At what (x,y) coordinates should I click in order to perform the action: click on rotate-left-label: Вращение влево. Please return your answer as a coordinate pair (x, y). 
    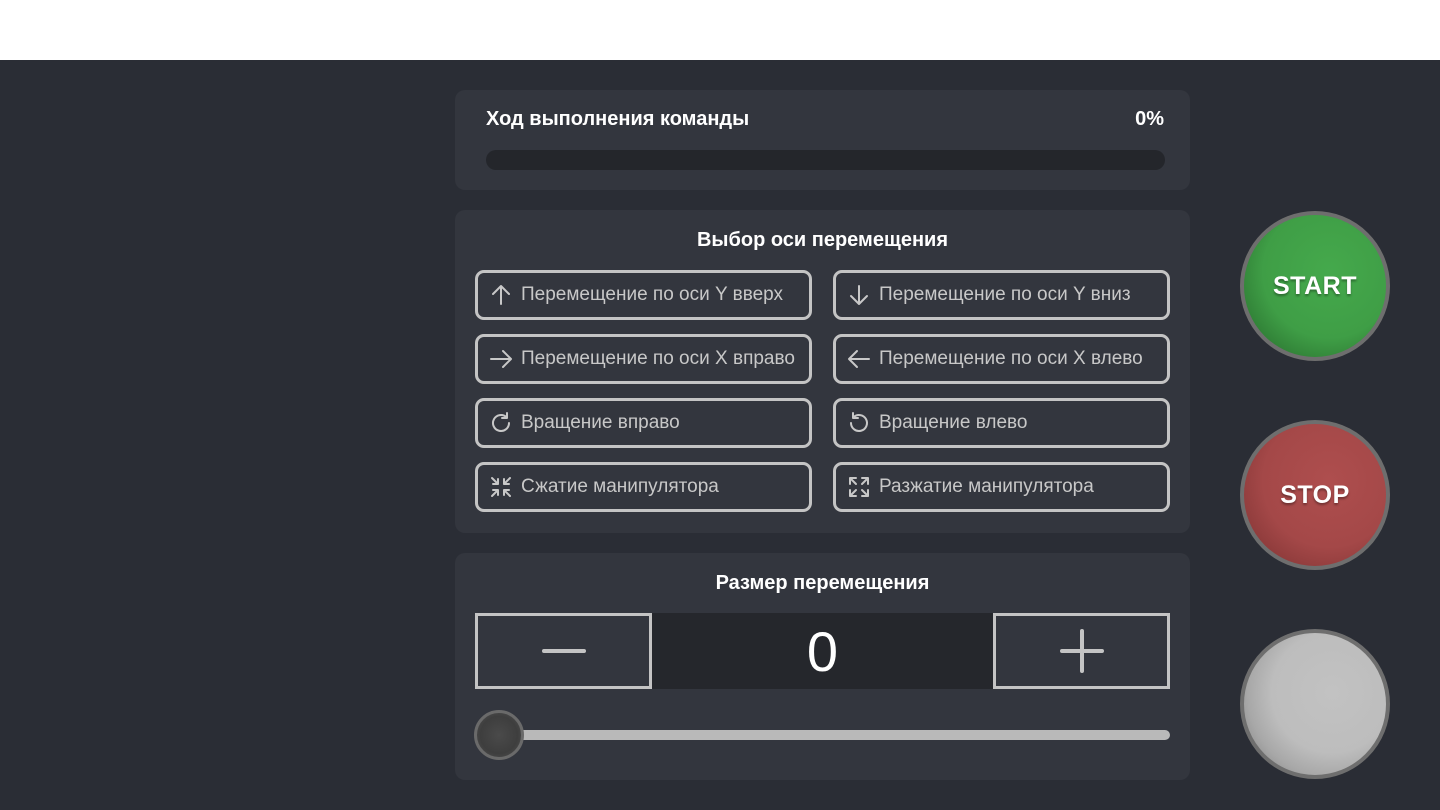
    Looking at the image, I should click on (953, 422).